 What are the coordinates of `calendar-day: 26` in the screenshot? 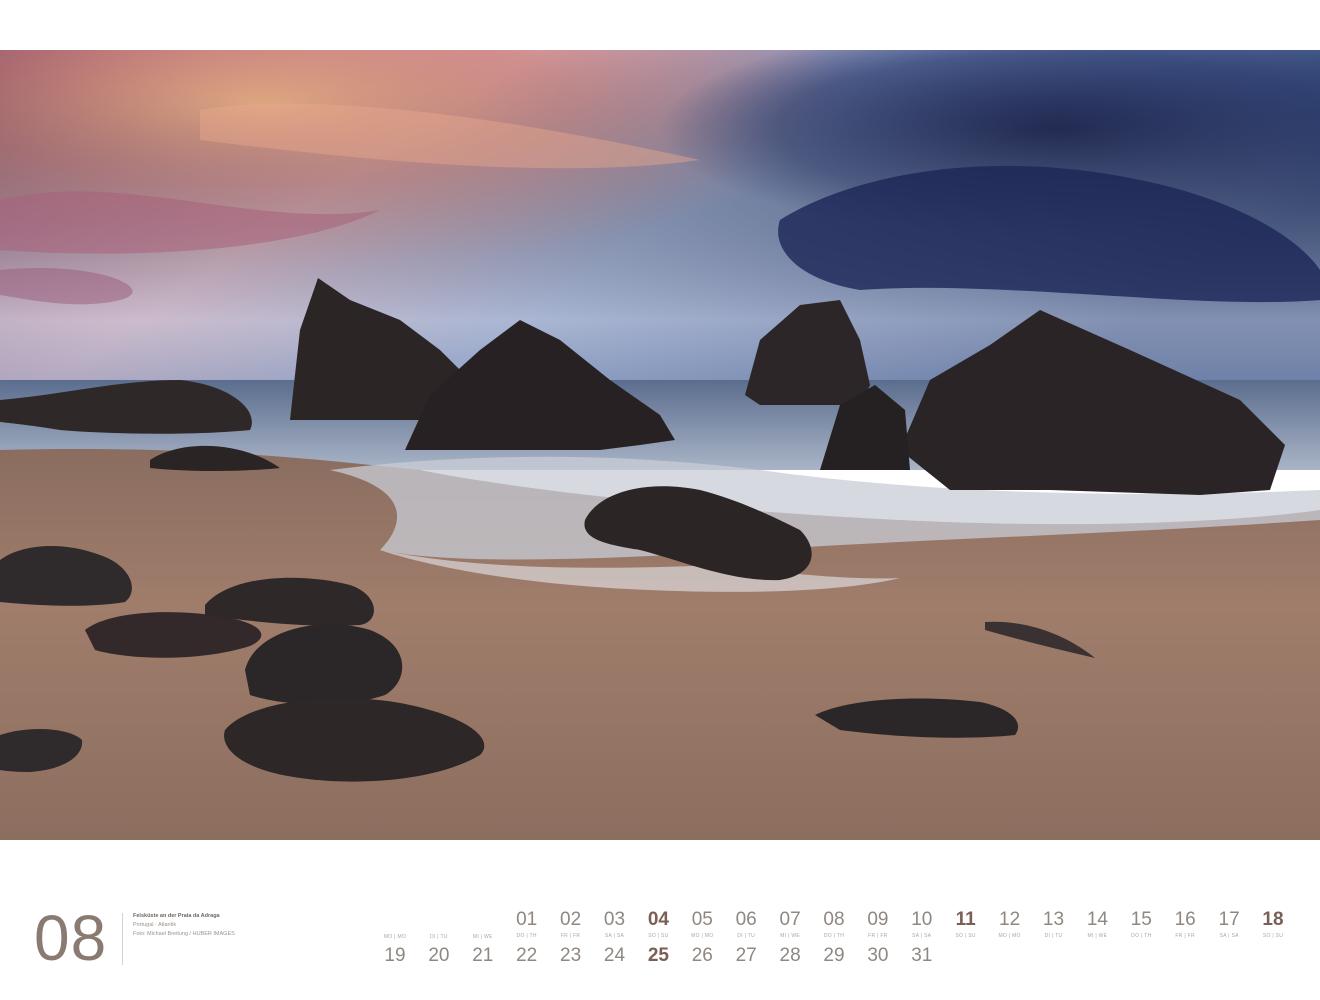 It's located at (702, 956).